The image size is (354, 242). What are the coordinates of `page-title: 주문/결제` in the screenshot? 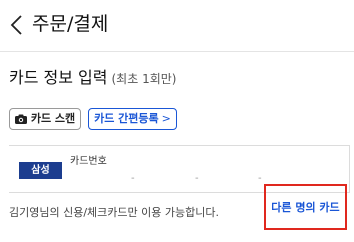 It's located at (70, 24).